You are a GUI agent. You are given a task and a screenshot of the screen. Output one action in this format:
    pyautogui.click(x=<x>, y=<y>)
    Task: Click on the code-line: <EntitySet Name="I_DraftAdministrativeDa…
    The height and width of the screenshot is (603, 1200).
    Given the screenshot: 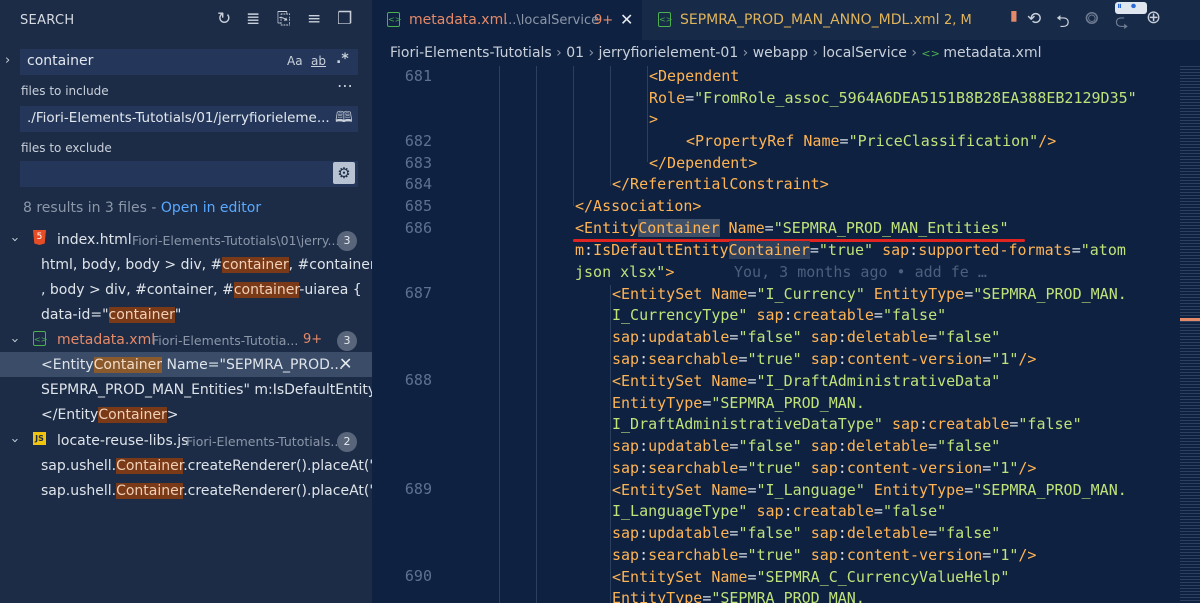 What is the action you would take?
    pyautogui.click(x=806, y=381)
    